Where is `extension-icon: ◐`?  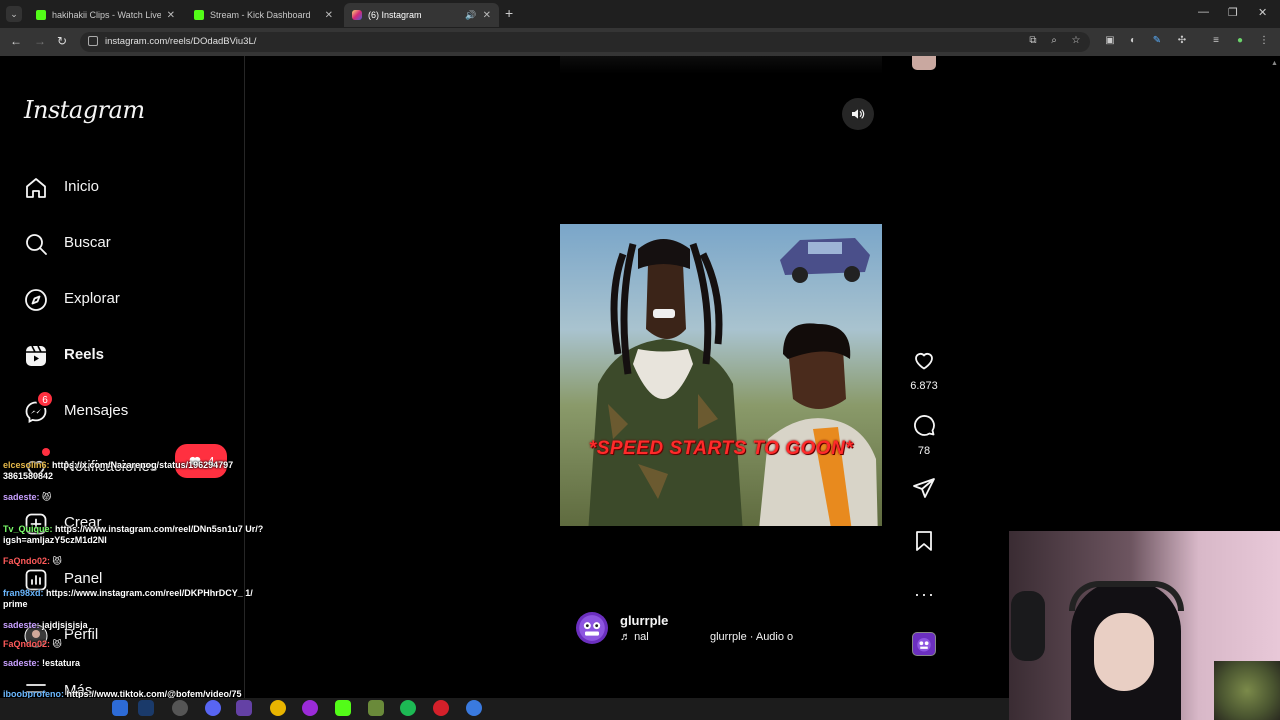
extension-icon: ◐ is located at coordinates (1133, 41).